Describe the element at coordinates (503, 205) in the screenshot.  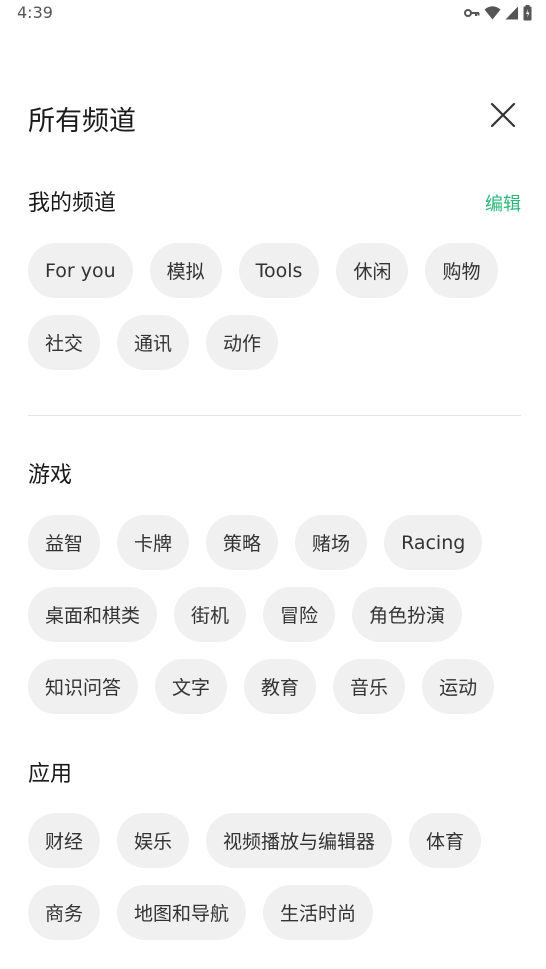
I see `edit-button: 编辑` at that location.